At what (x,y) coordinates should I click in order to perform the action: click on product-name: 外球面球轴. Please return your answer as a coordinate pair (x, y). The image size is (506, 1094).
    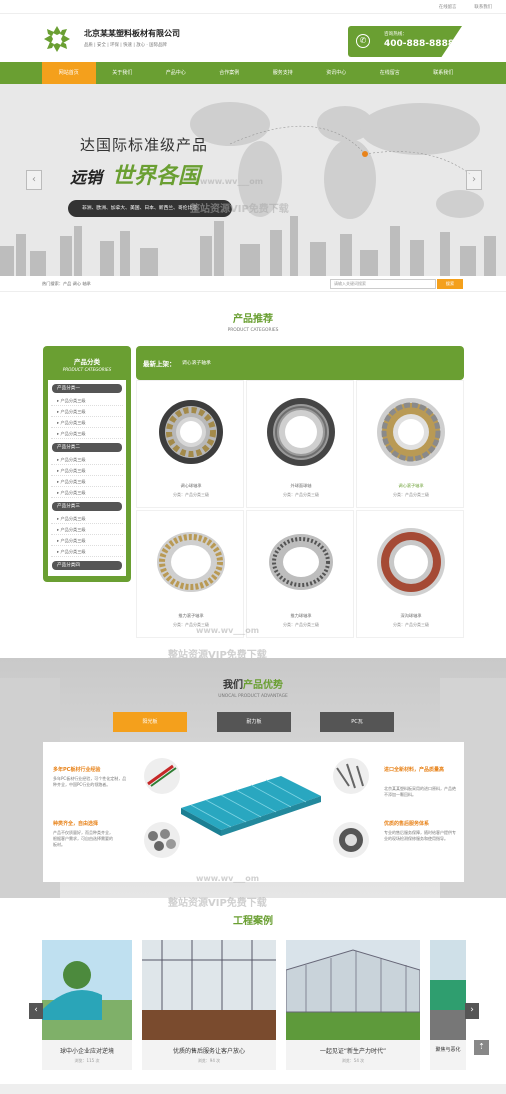
    Looking at the image, I should click on (301, 485).